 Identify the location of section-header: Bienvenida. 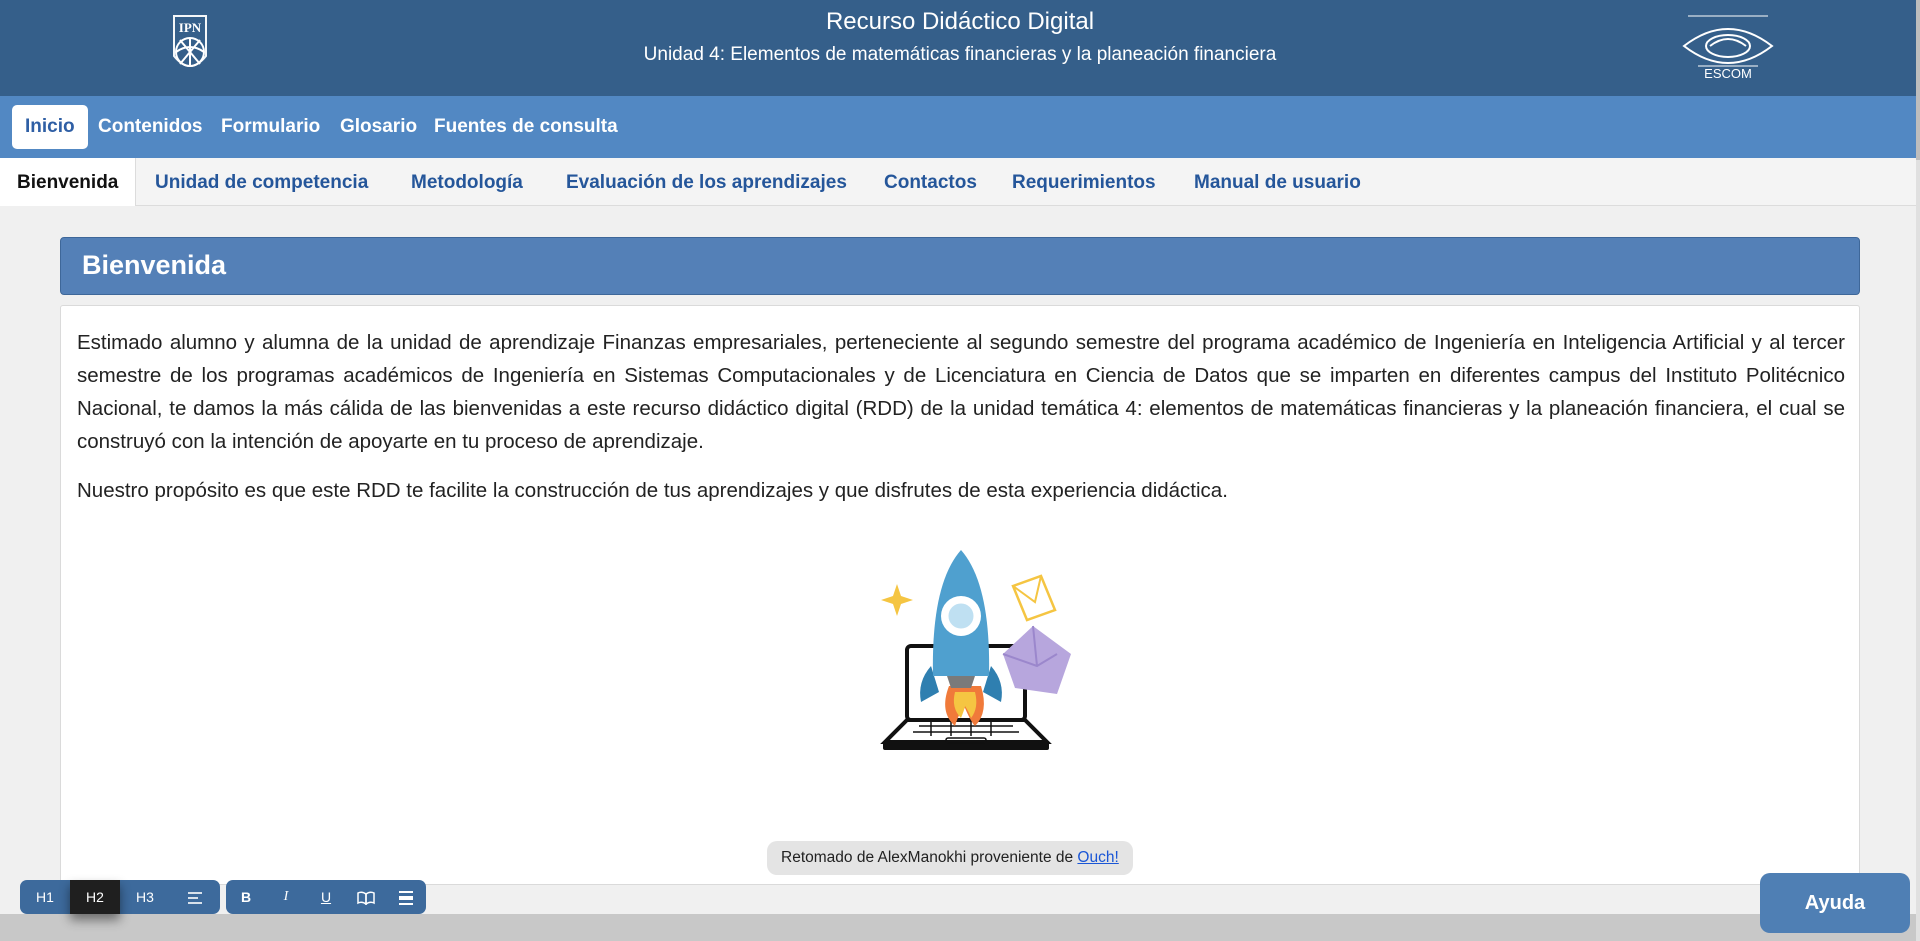
(960, 266).